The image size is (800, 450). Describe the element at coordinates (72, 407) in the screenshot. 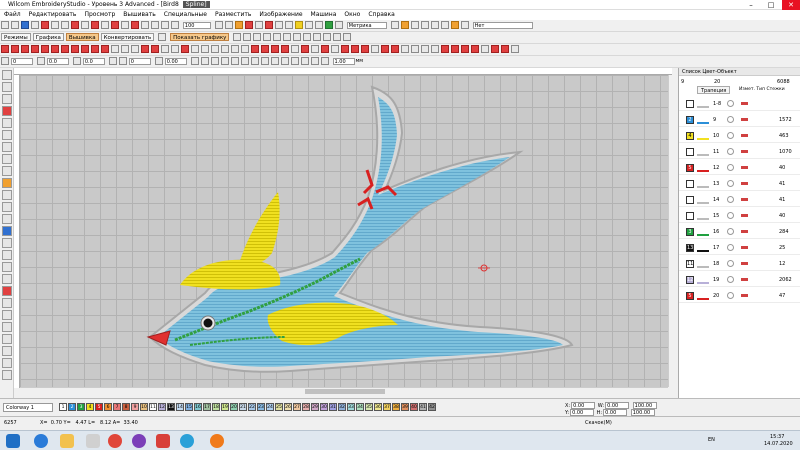

I see `color-swatch: 2` at that location.